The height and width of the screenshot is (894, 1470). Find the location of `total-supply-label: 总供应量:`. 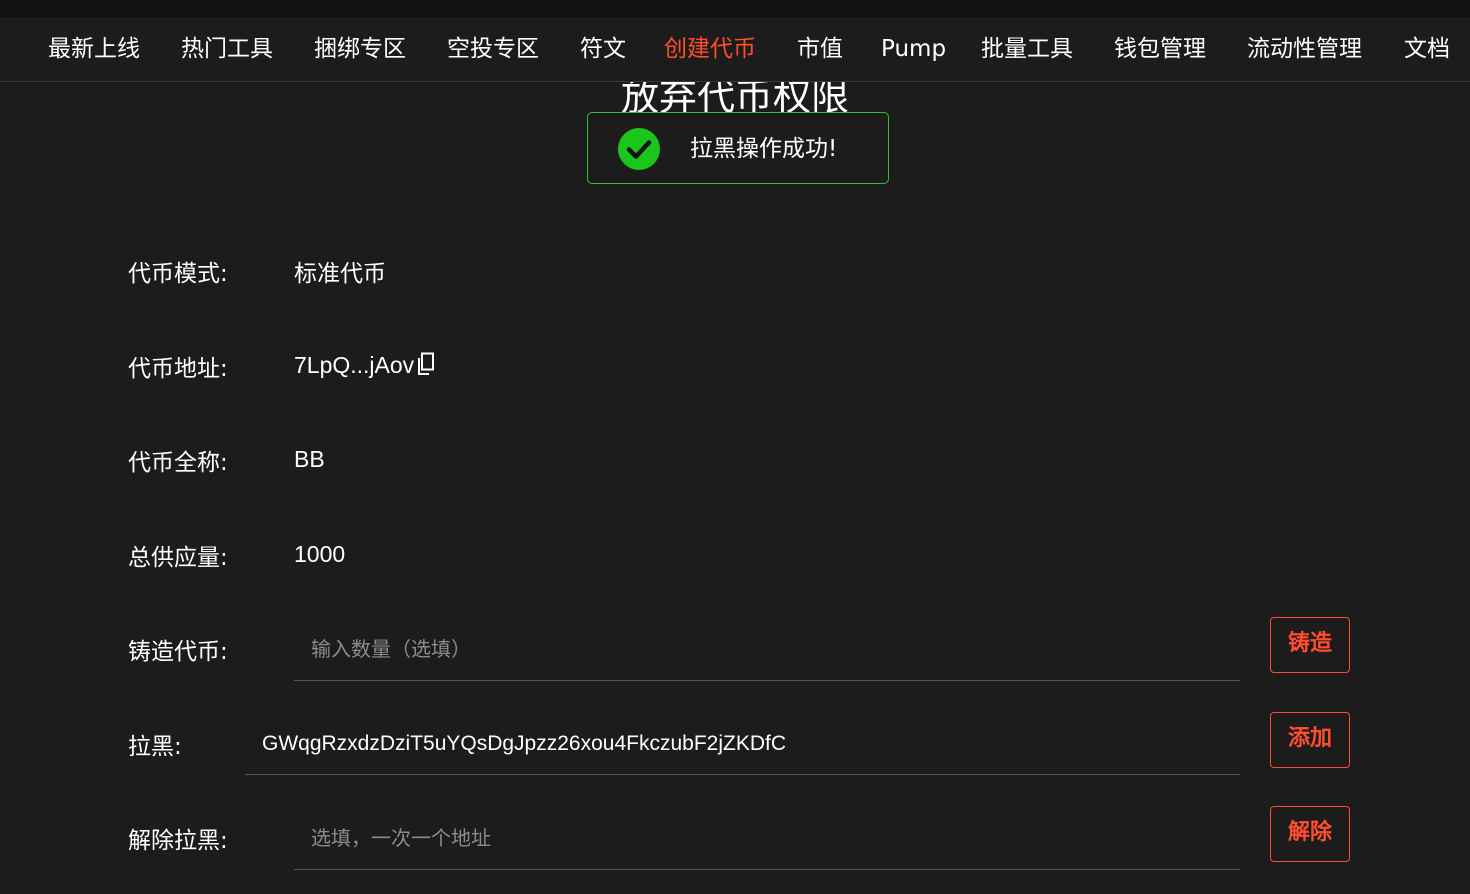

total-supply-label: 总供应量: is located at coordinates (178, 558).